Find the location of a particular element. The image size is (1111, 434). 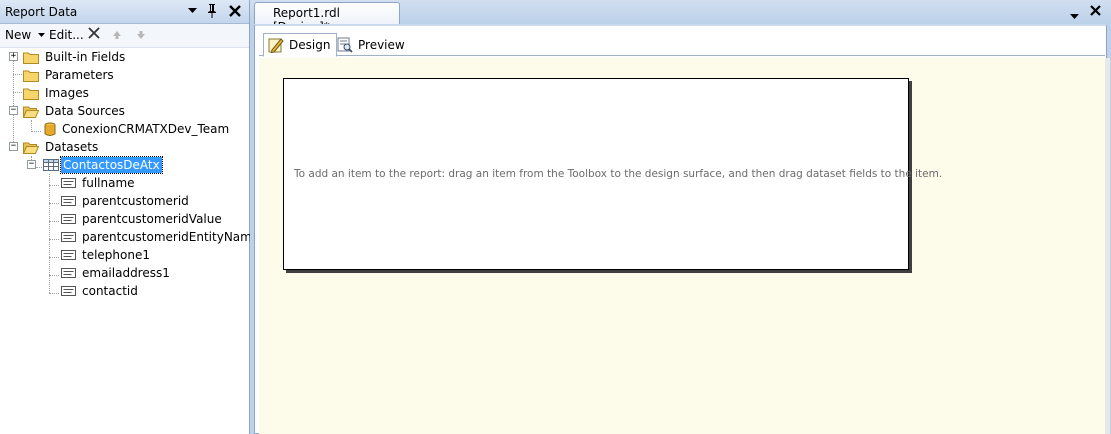

field-label: emailaddress1 is located at coordinates (126, 273).